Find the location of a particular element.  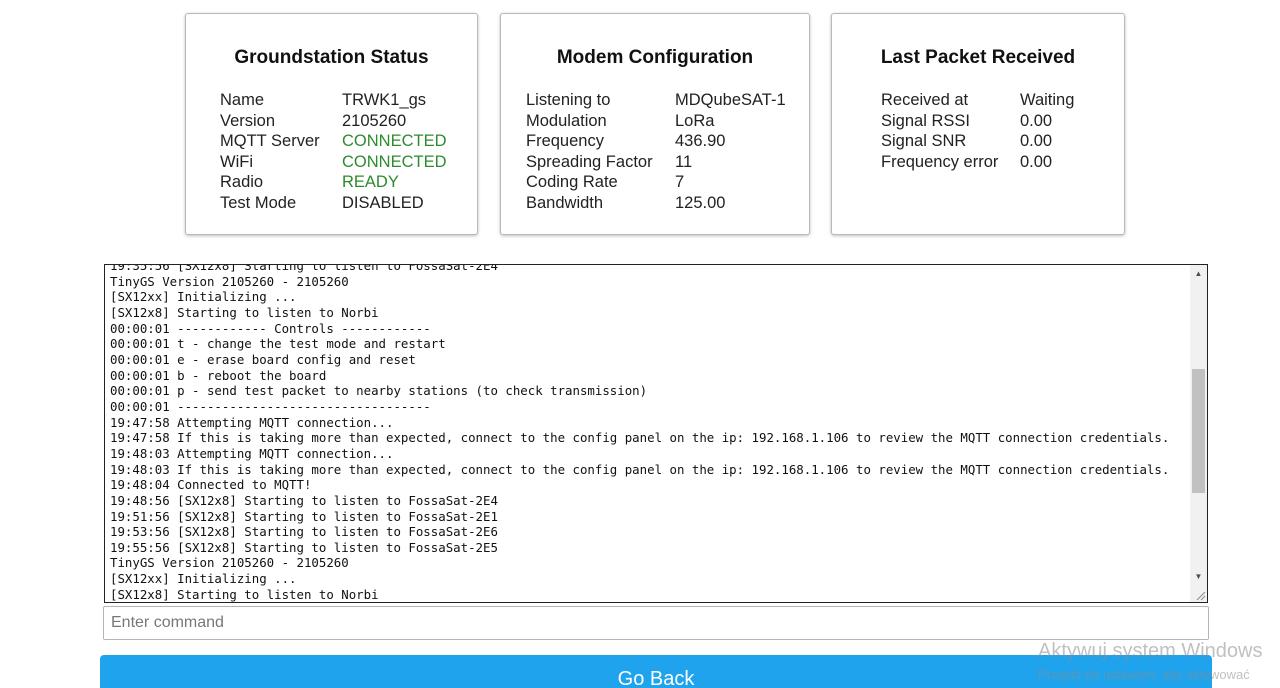

packet-row-frequency-error: Frequency error 0.00 is located at coordinates (977, 162).